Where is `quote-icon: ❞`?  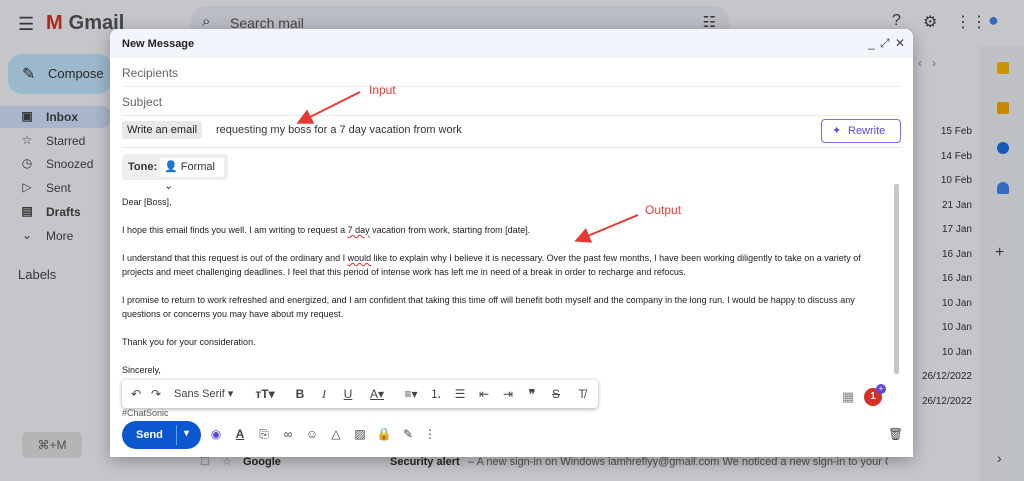 quote-icon: ❞ is located at coordinates (532, 394).